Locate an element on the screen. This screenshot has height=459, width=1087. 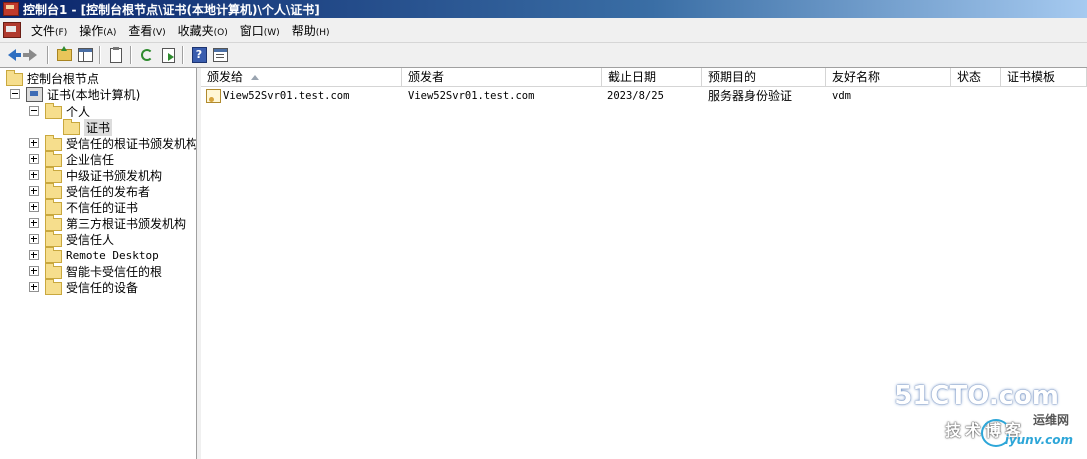
refresh-icon is located at coordinates (147, 55).